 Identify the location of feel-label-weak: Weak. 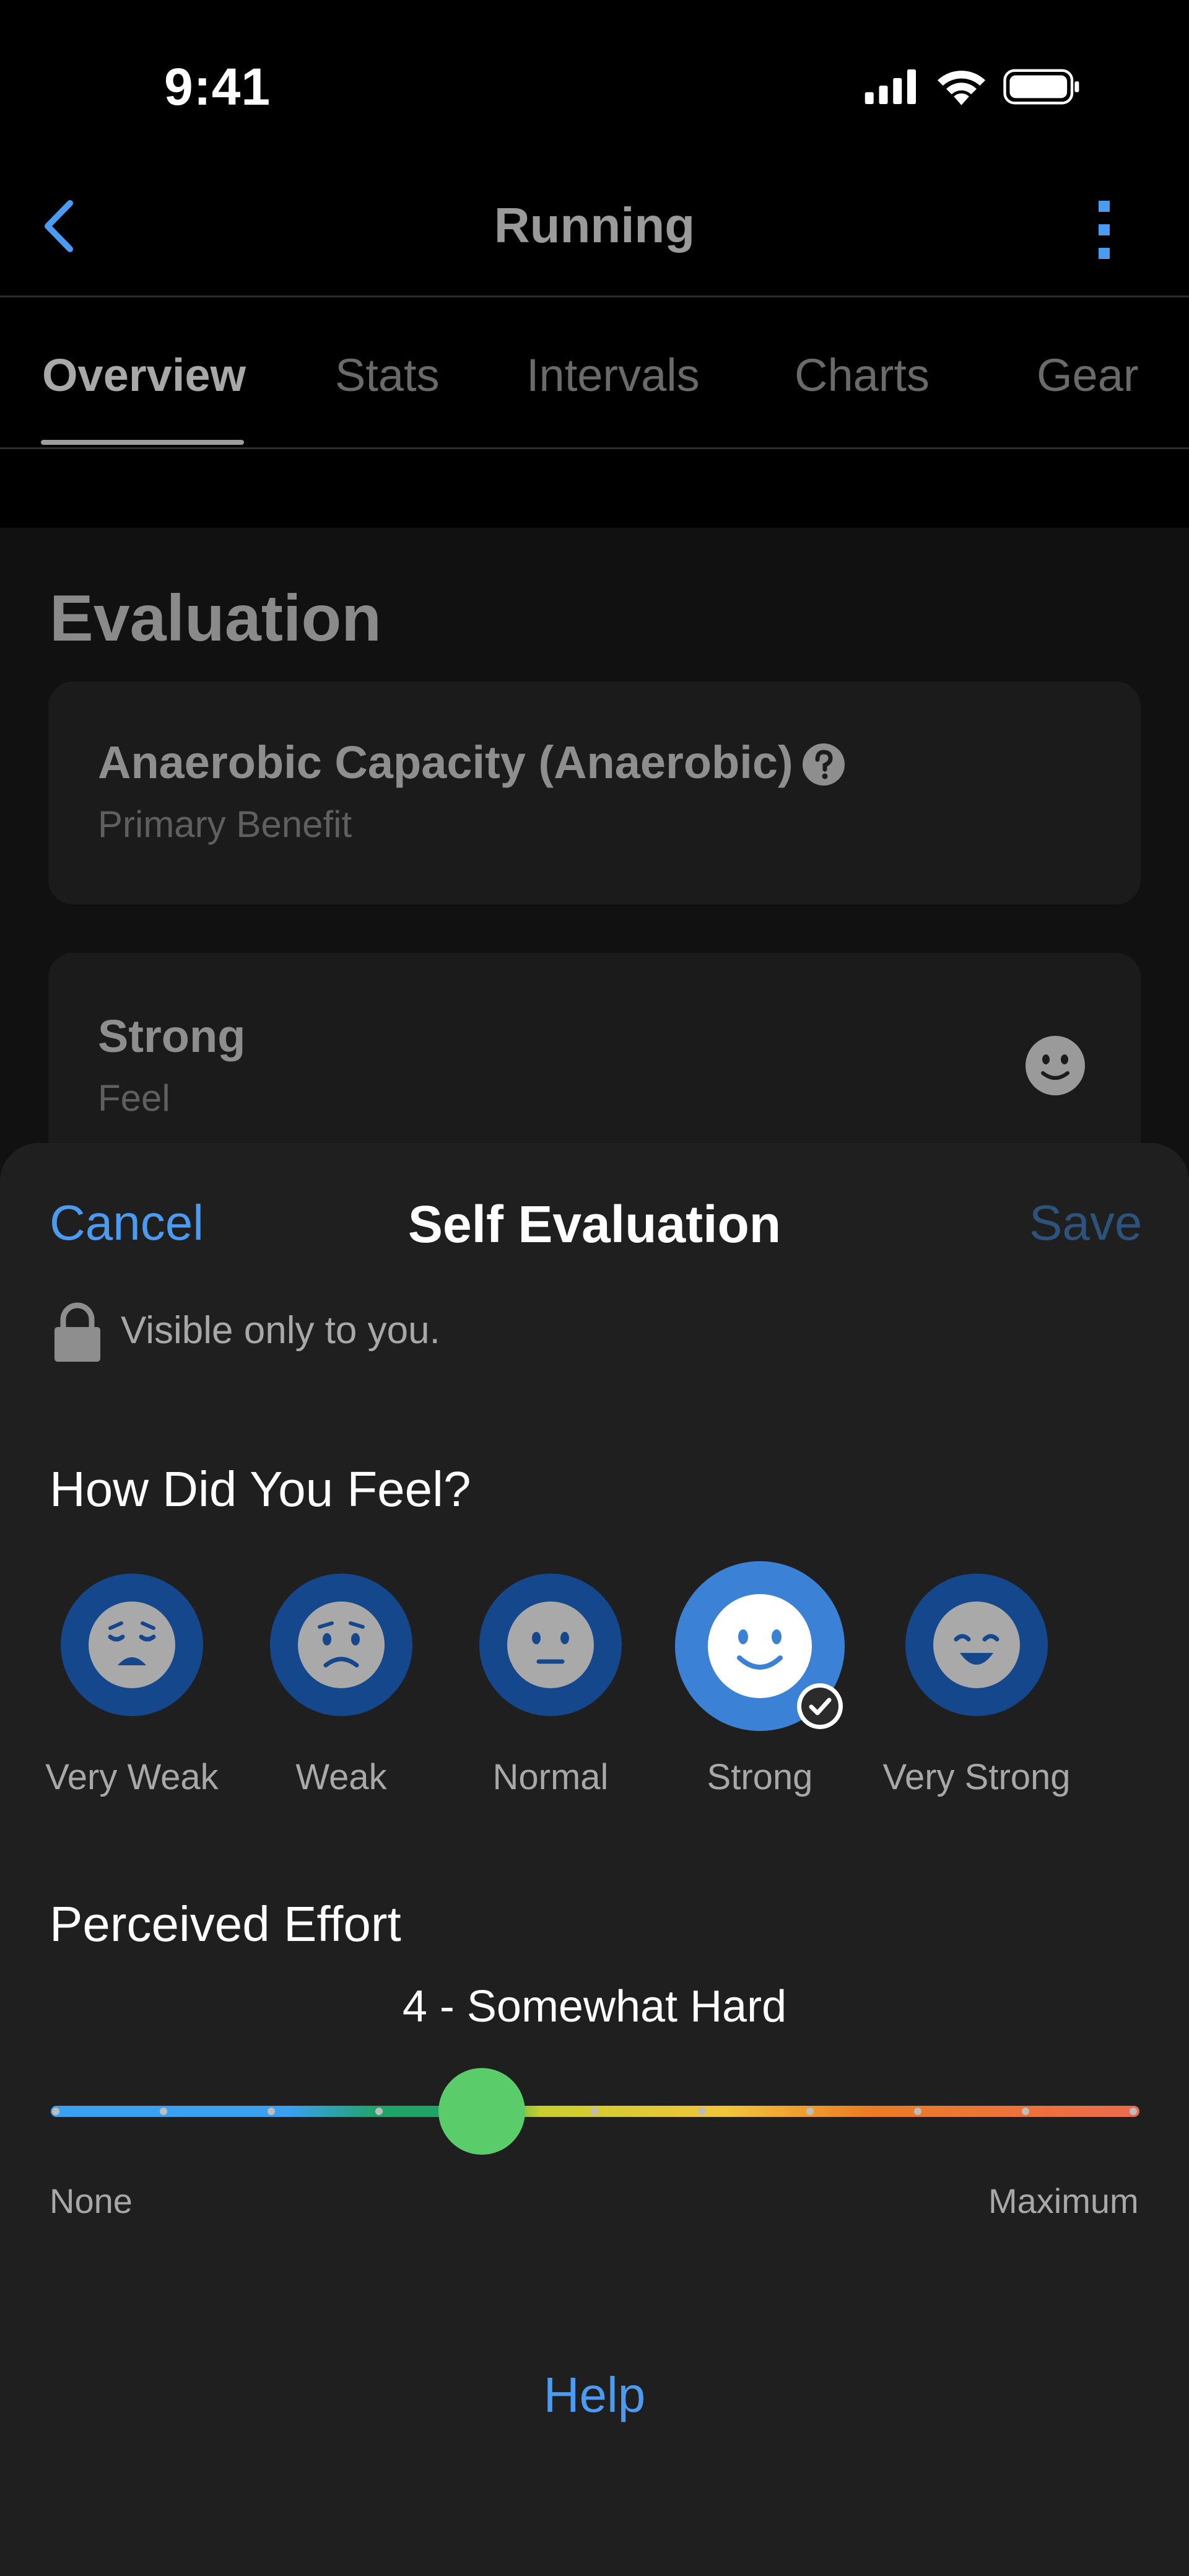
(341, 1777).